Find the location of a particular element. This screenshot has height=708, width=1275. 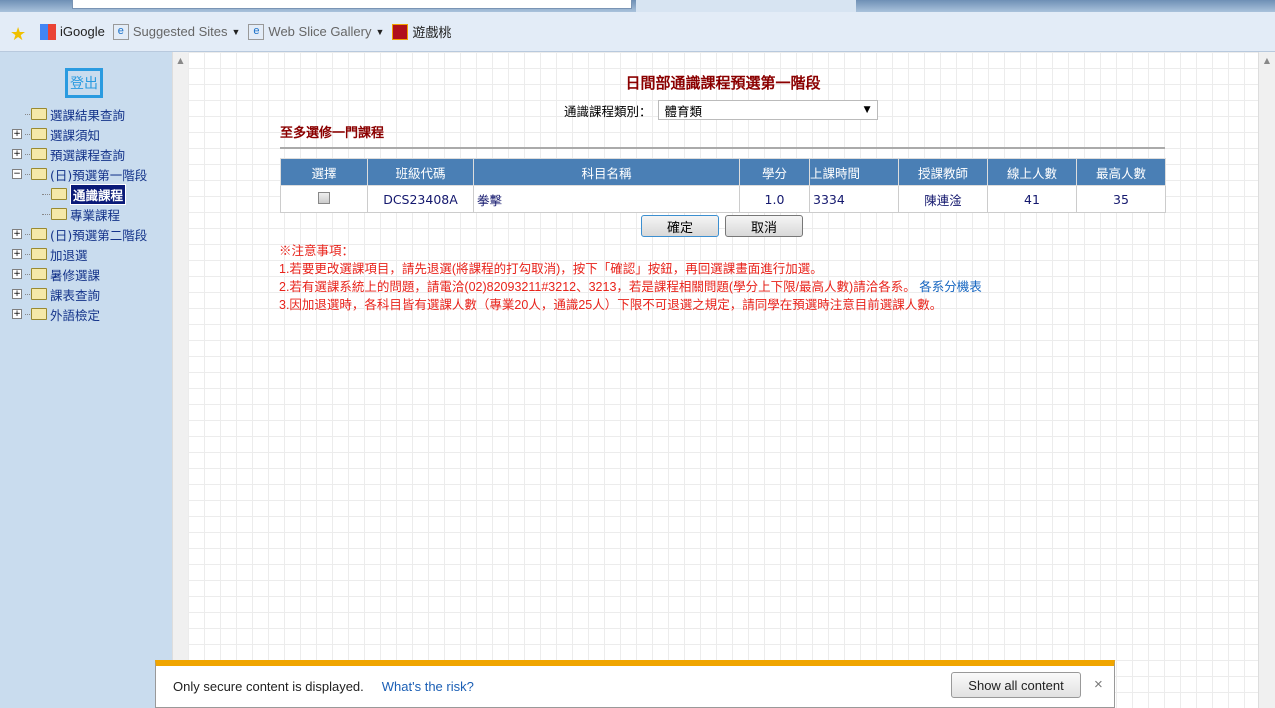

divider is located at coordinates (722, 148).